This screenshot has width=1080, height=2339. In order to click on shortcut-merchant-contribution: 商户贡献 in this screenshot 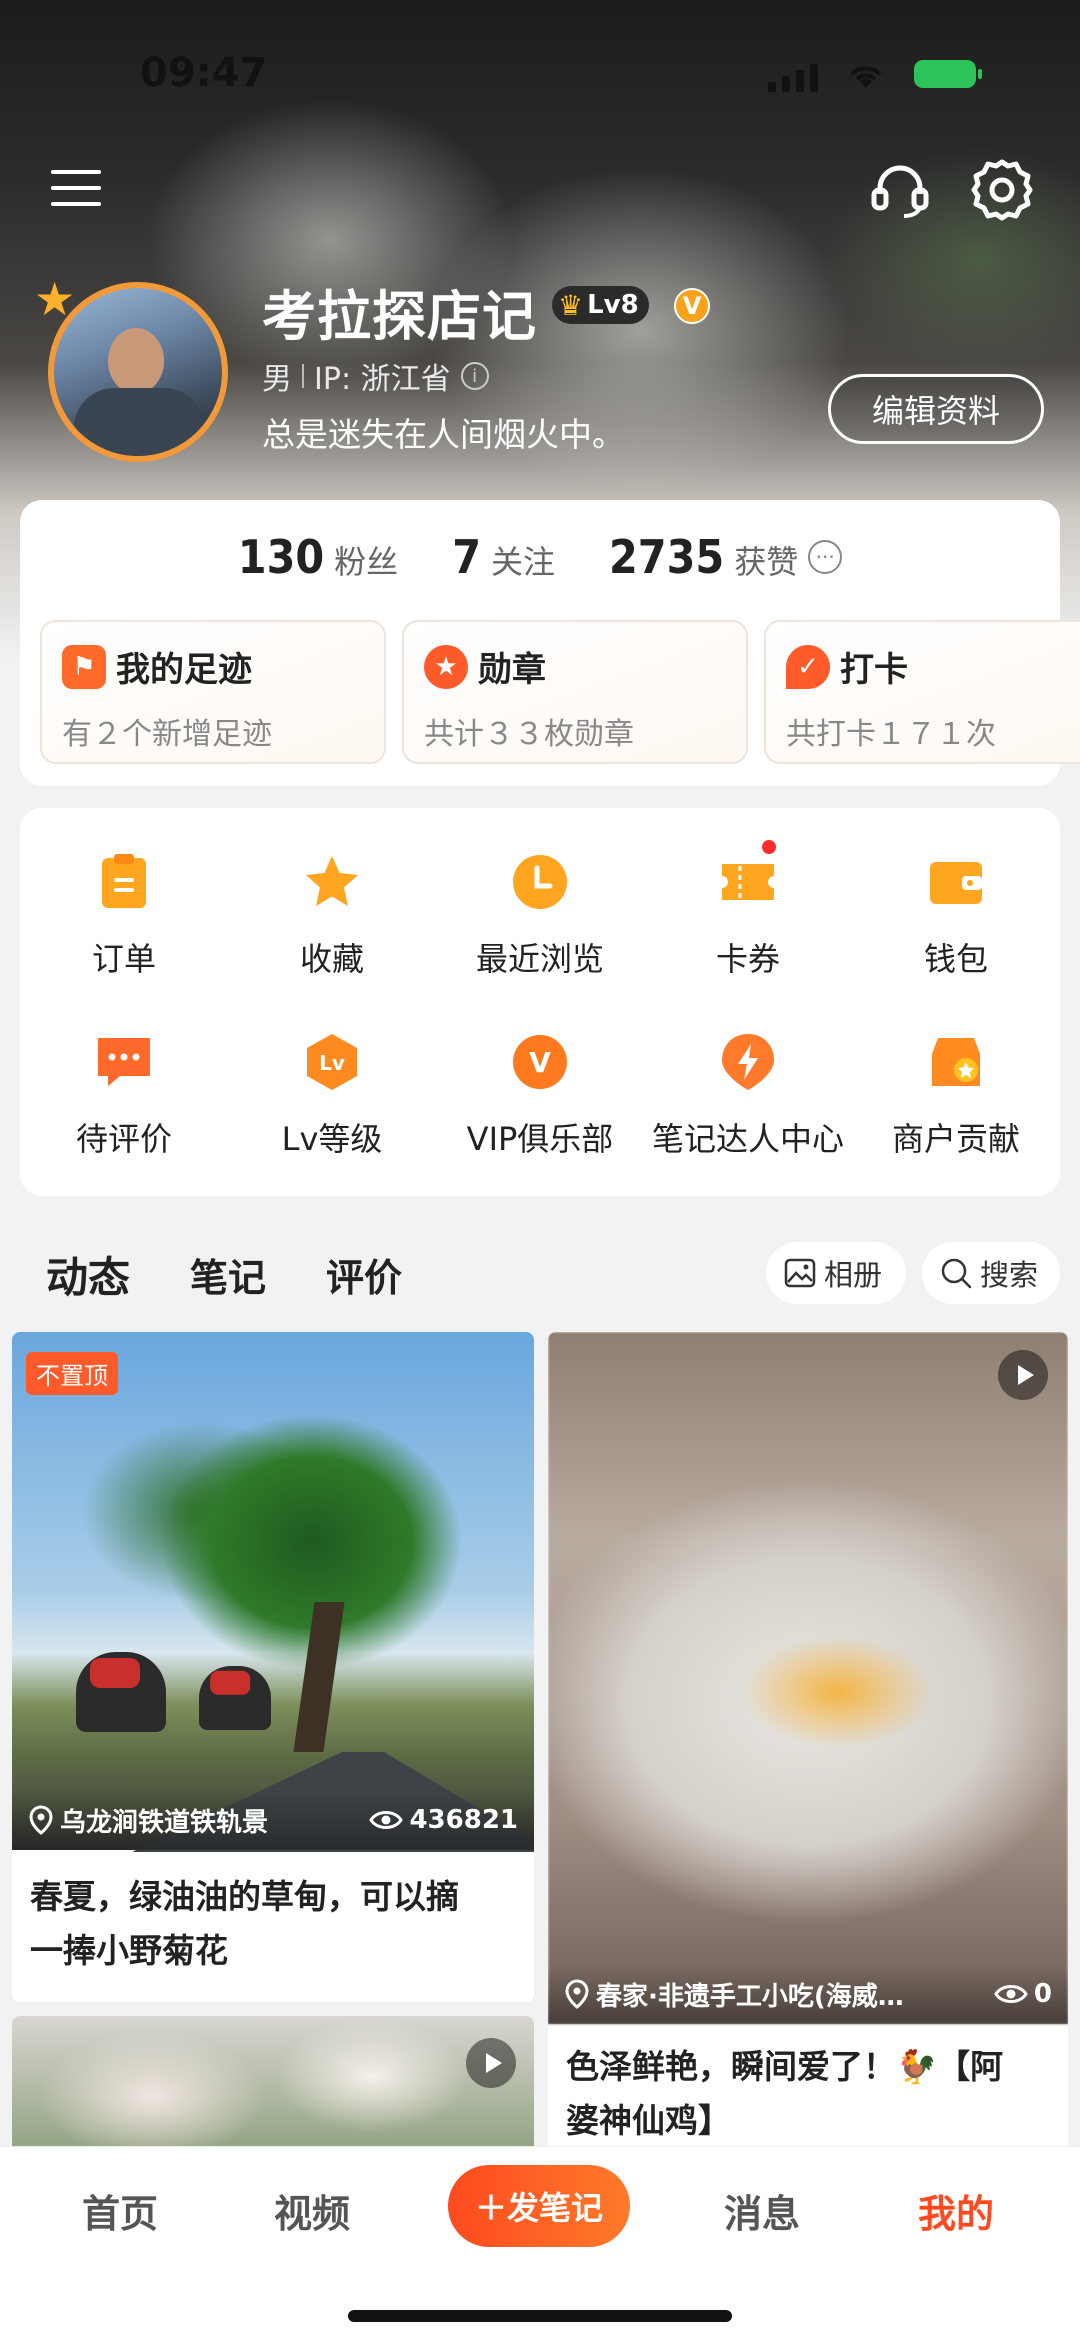, I will do `click(956, 1096)`.